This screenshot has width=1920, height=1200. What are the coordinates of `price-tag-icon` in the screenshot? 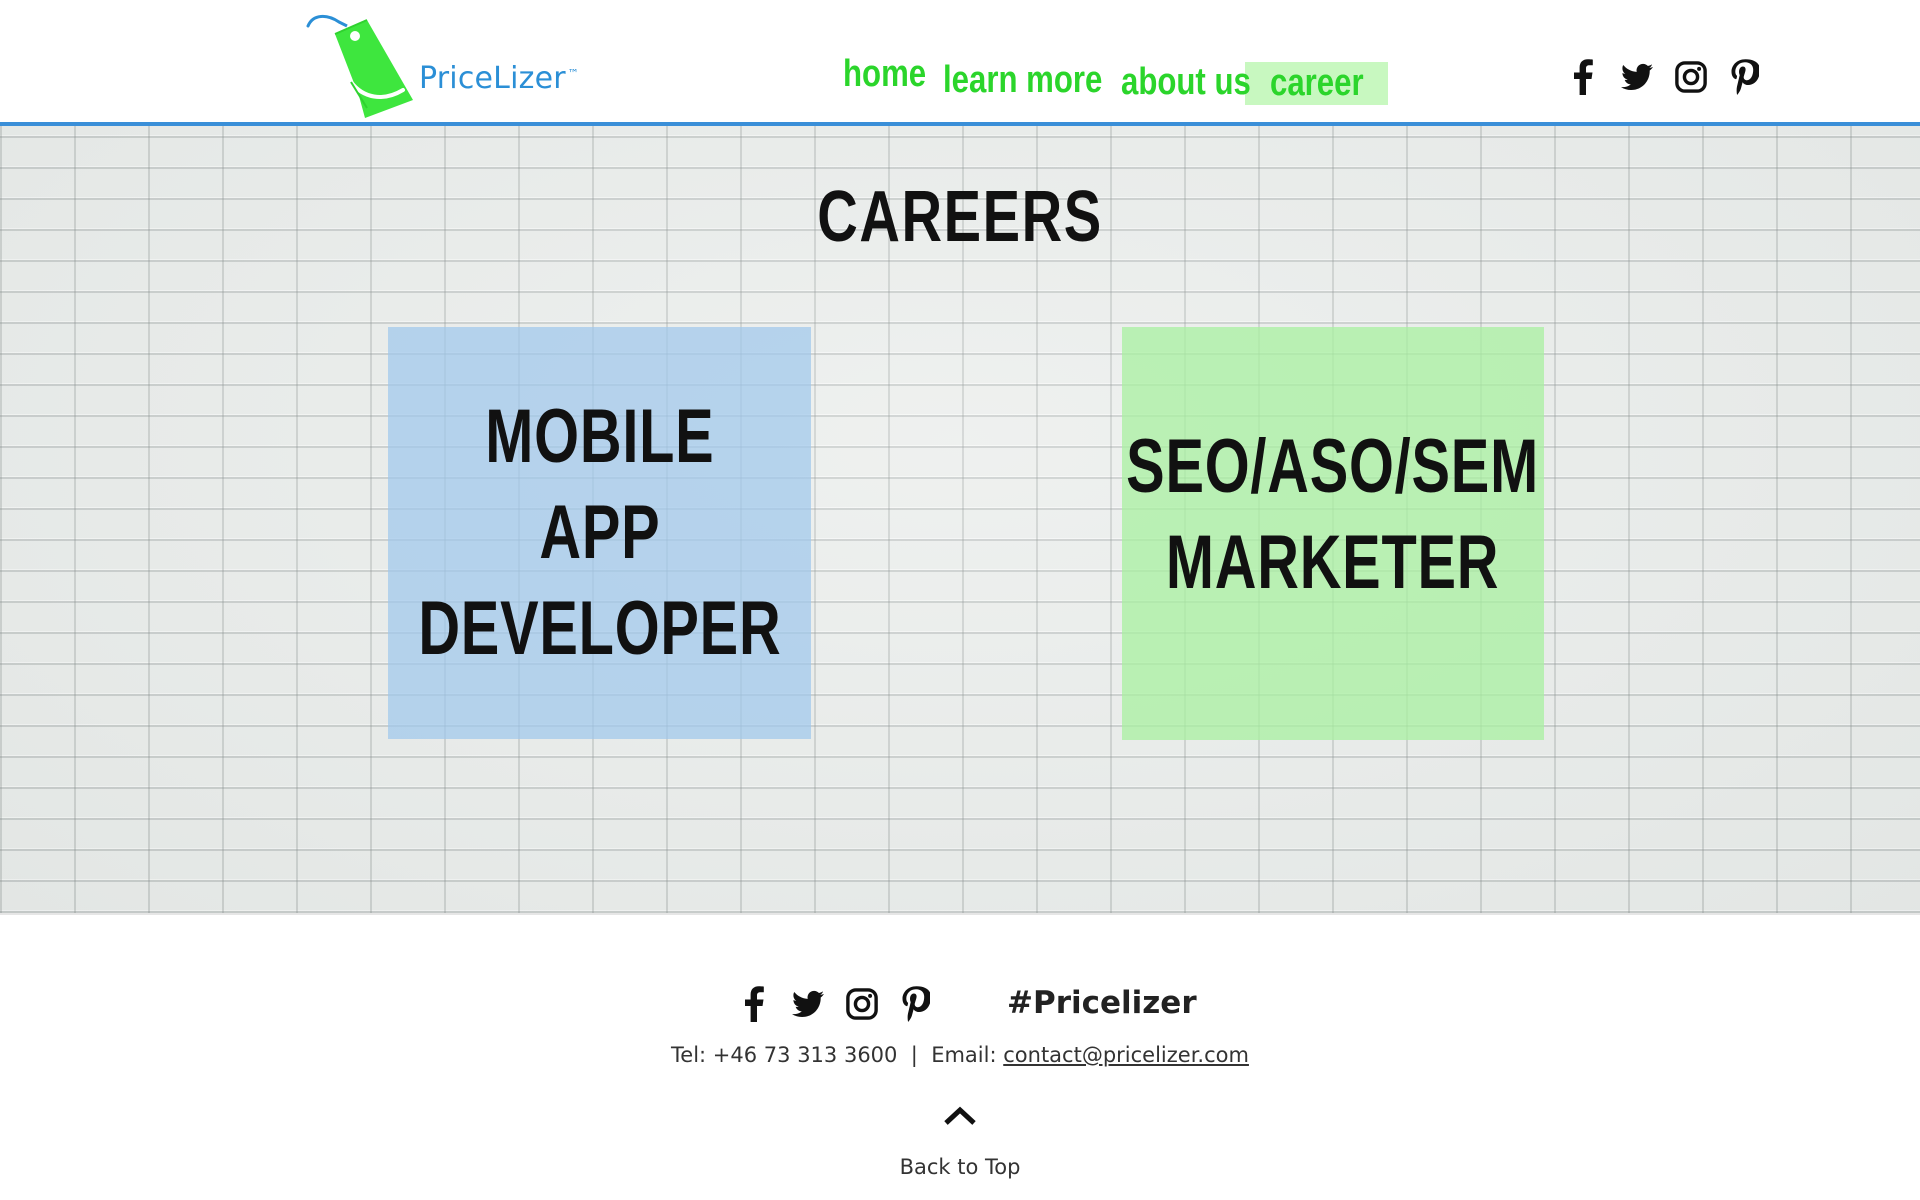 It's located at (359, 66).